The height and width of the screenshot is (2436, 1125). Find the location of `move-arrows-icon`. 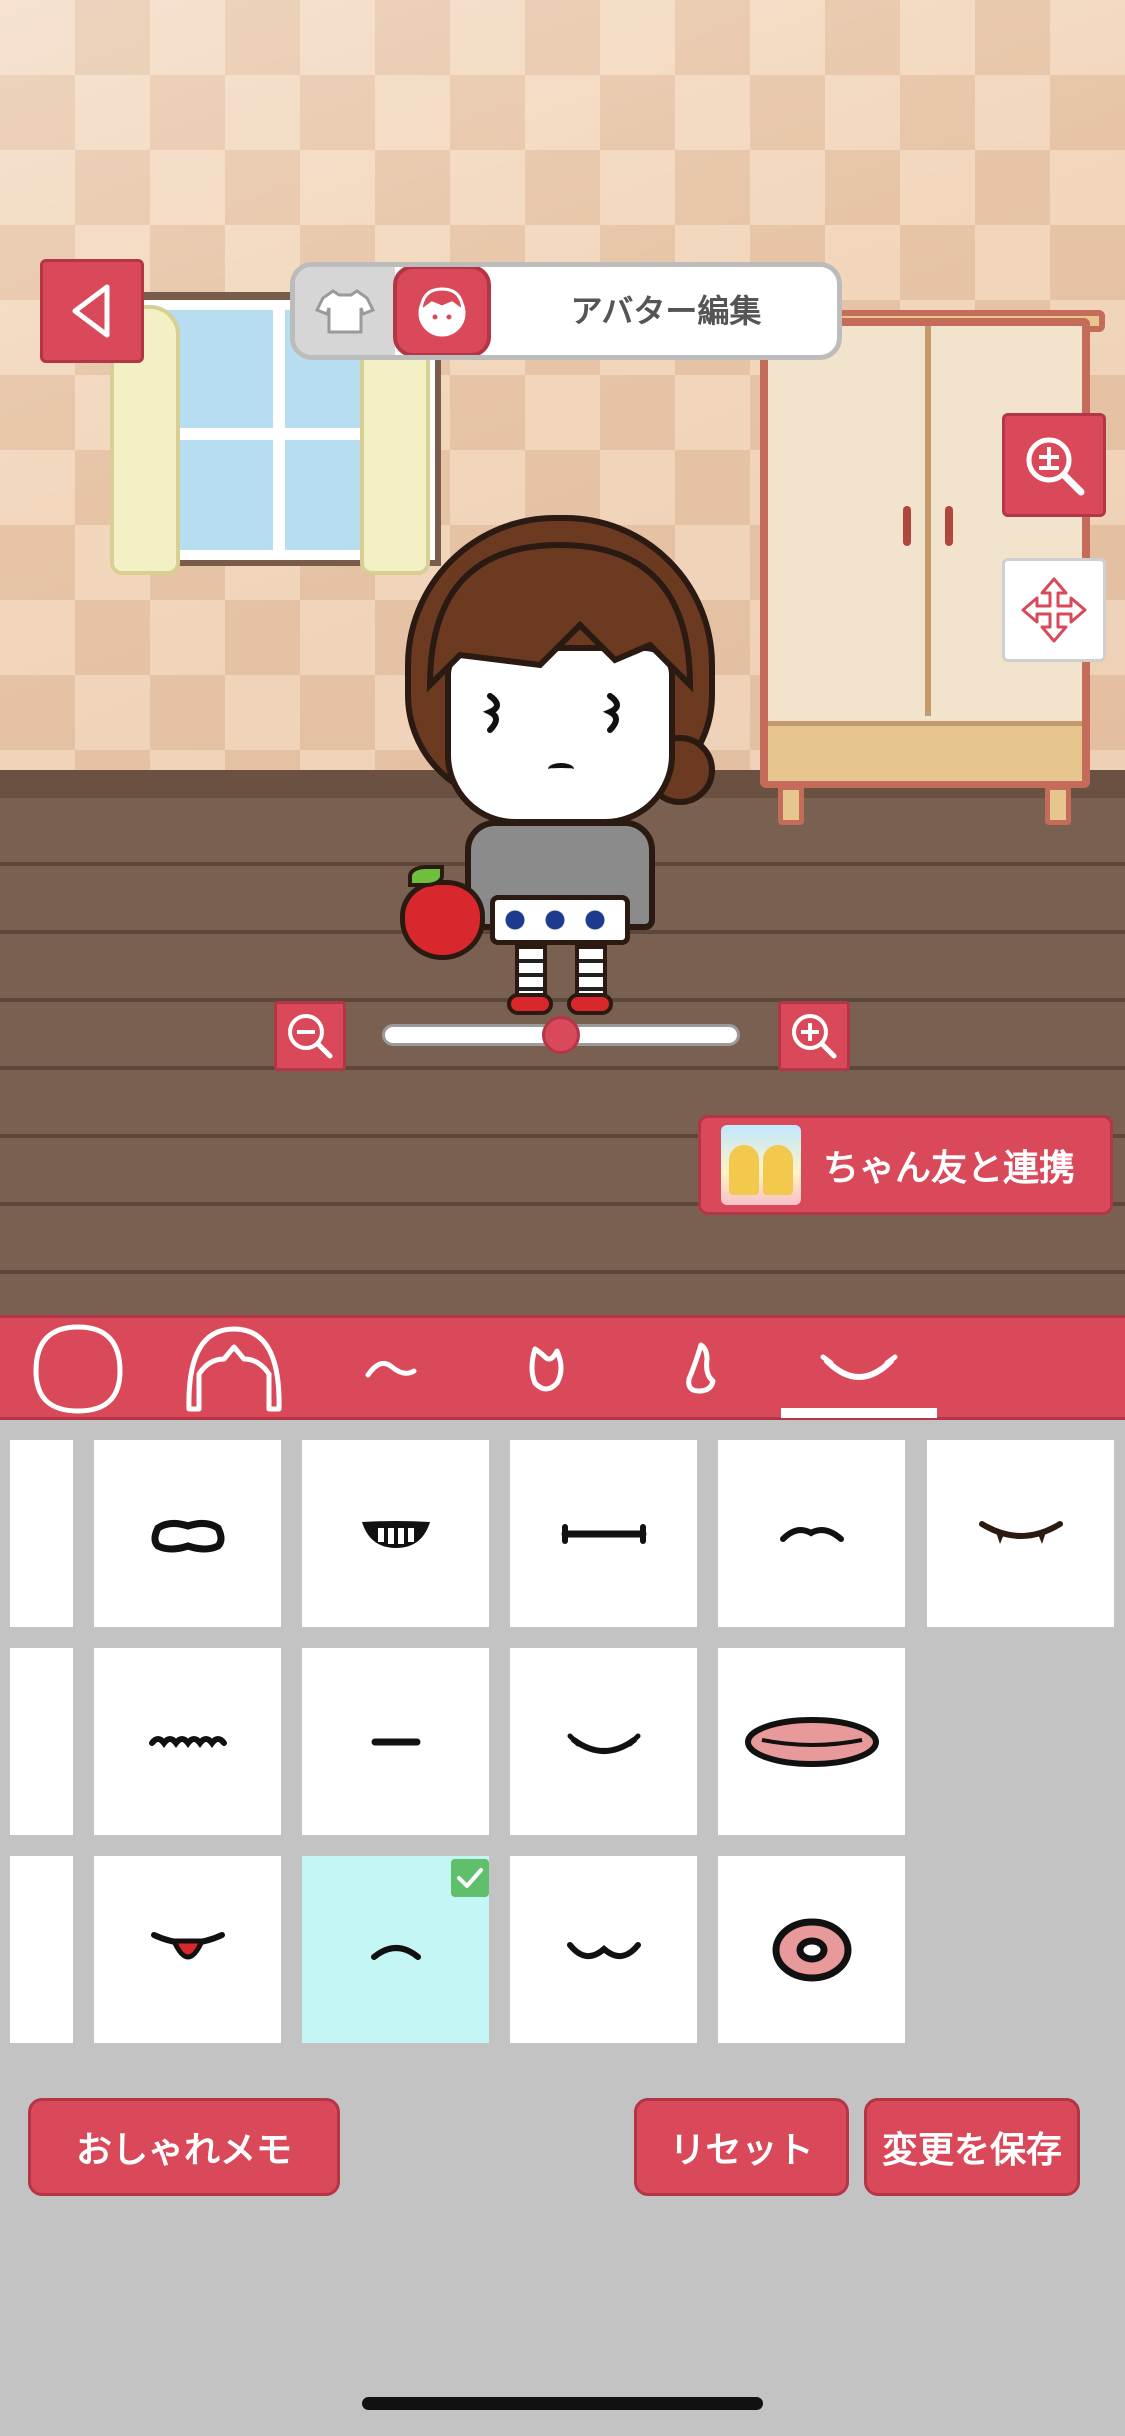

move-arrows-icon is located at coordinates (1054, 610).